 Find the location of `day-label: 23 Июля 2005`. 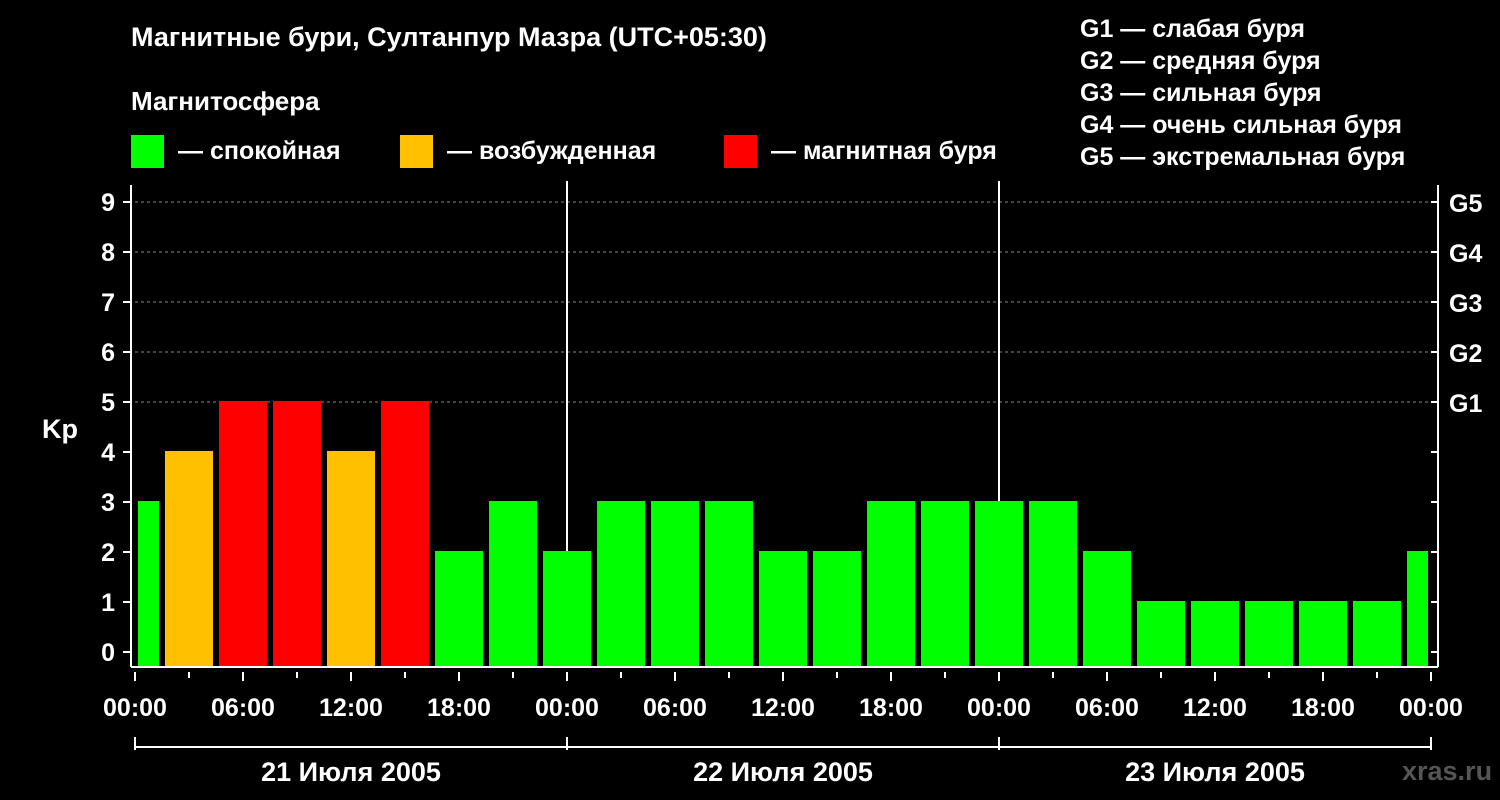

day-label: 23 Июля 2005 is located at coordinates (1215, 772).